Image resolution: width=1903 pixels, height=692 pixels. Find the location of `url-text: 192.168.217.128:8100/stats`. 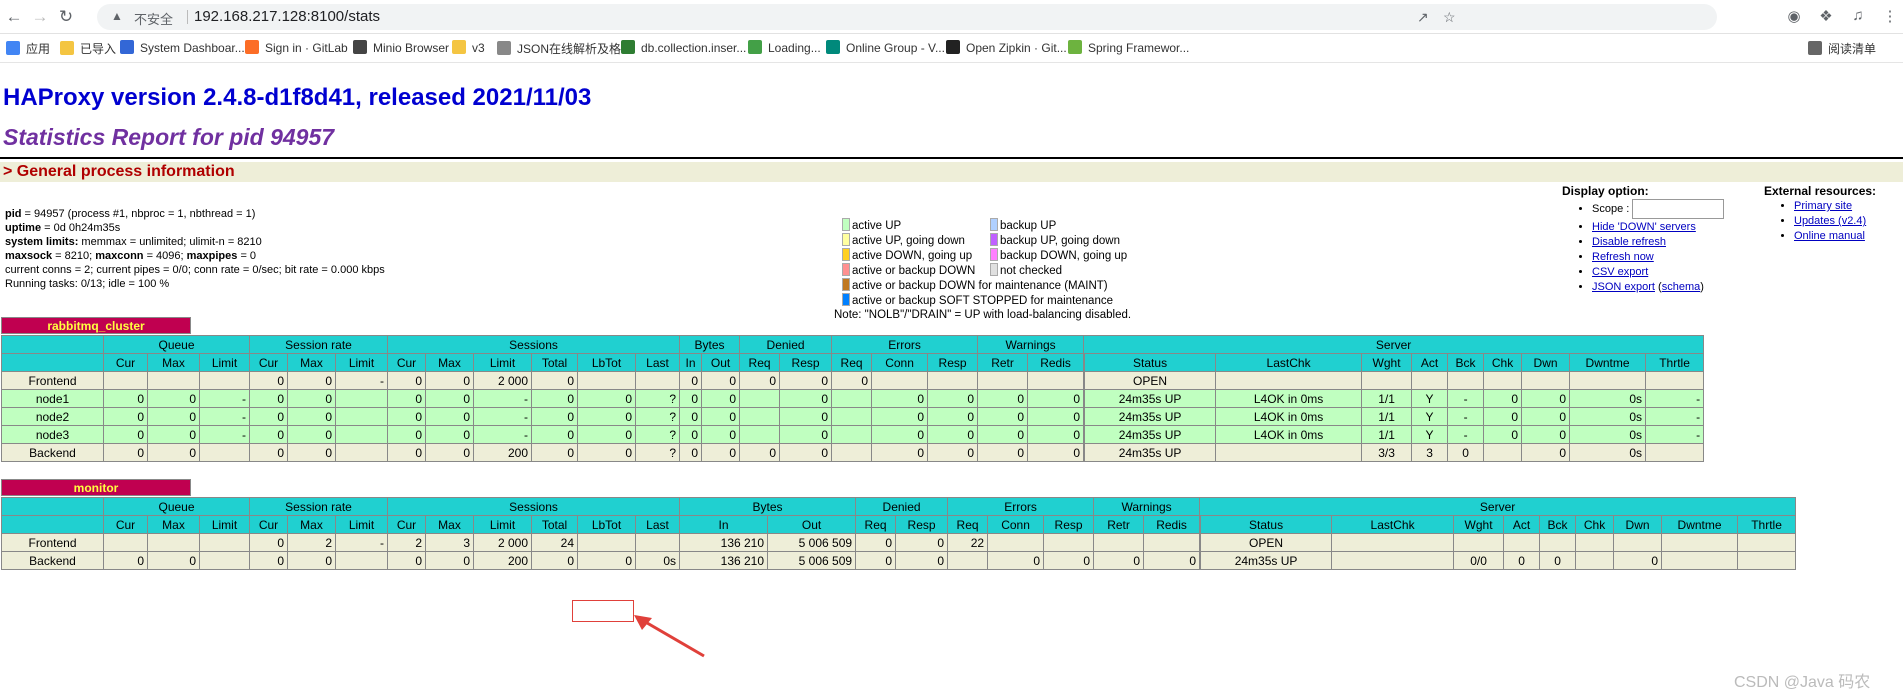

url-text: 192.168.217.128:8100/stats is located at coordinates (287, 16).